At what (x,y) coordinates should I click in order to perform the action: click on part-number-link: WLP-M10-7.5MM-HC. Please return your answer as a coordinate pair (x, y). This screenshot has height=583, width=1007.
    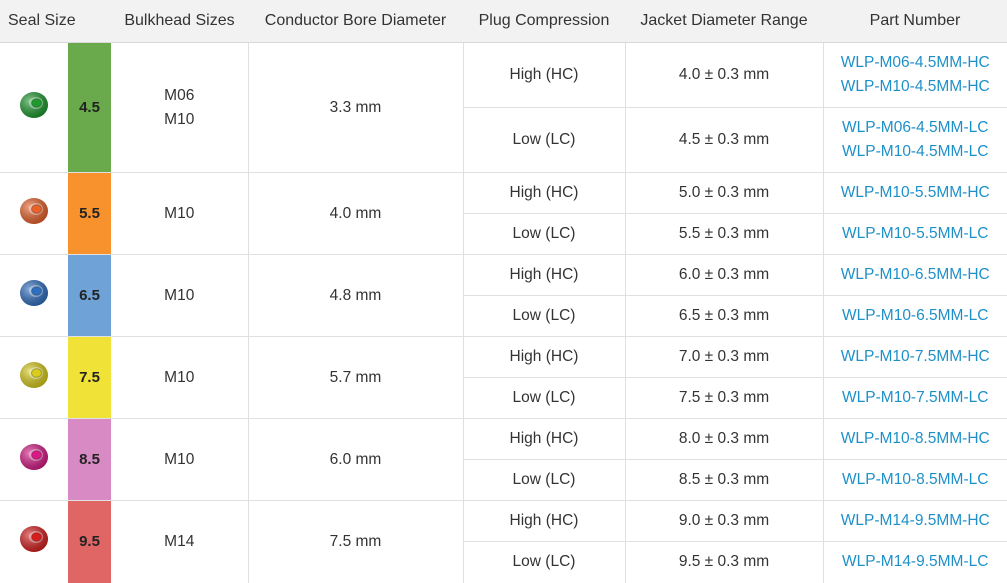
    Looking at the image, I should click on (915, 357).